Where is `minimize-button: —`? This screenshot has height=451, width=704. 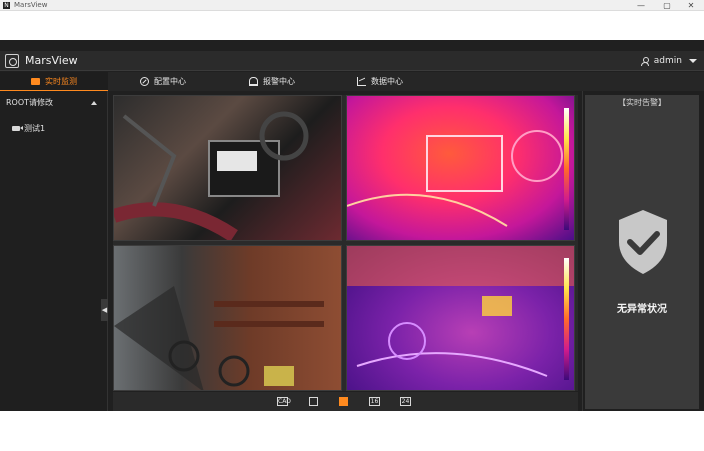 minimize-button: — is located at coordinates (641, 5).